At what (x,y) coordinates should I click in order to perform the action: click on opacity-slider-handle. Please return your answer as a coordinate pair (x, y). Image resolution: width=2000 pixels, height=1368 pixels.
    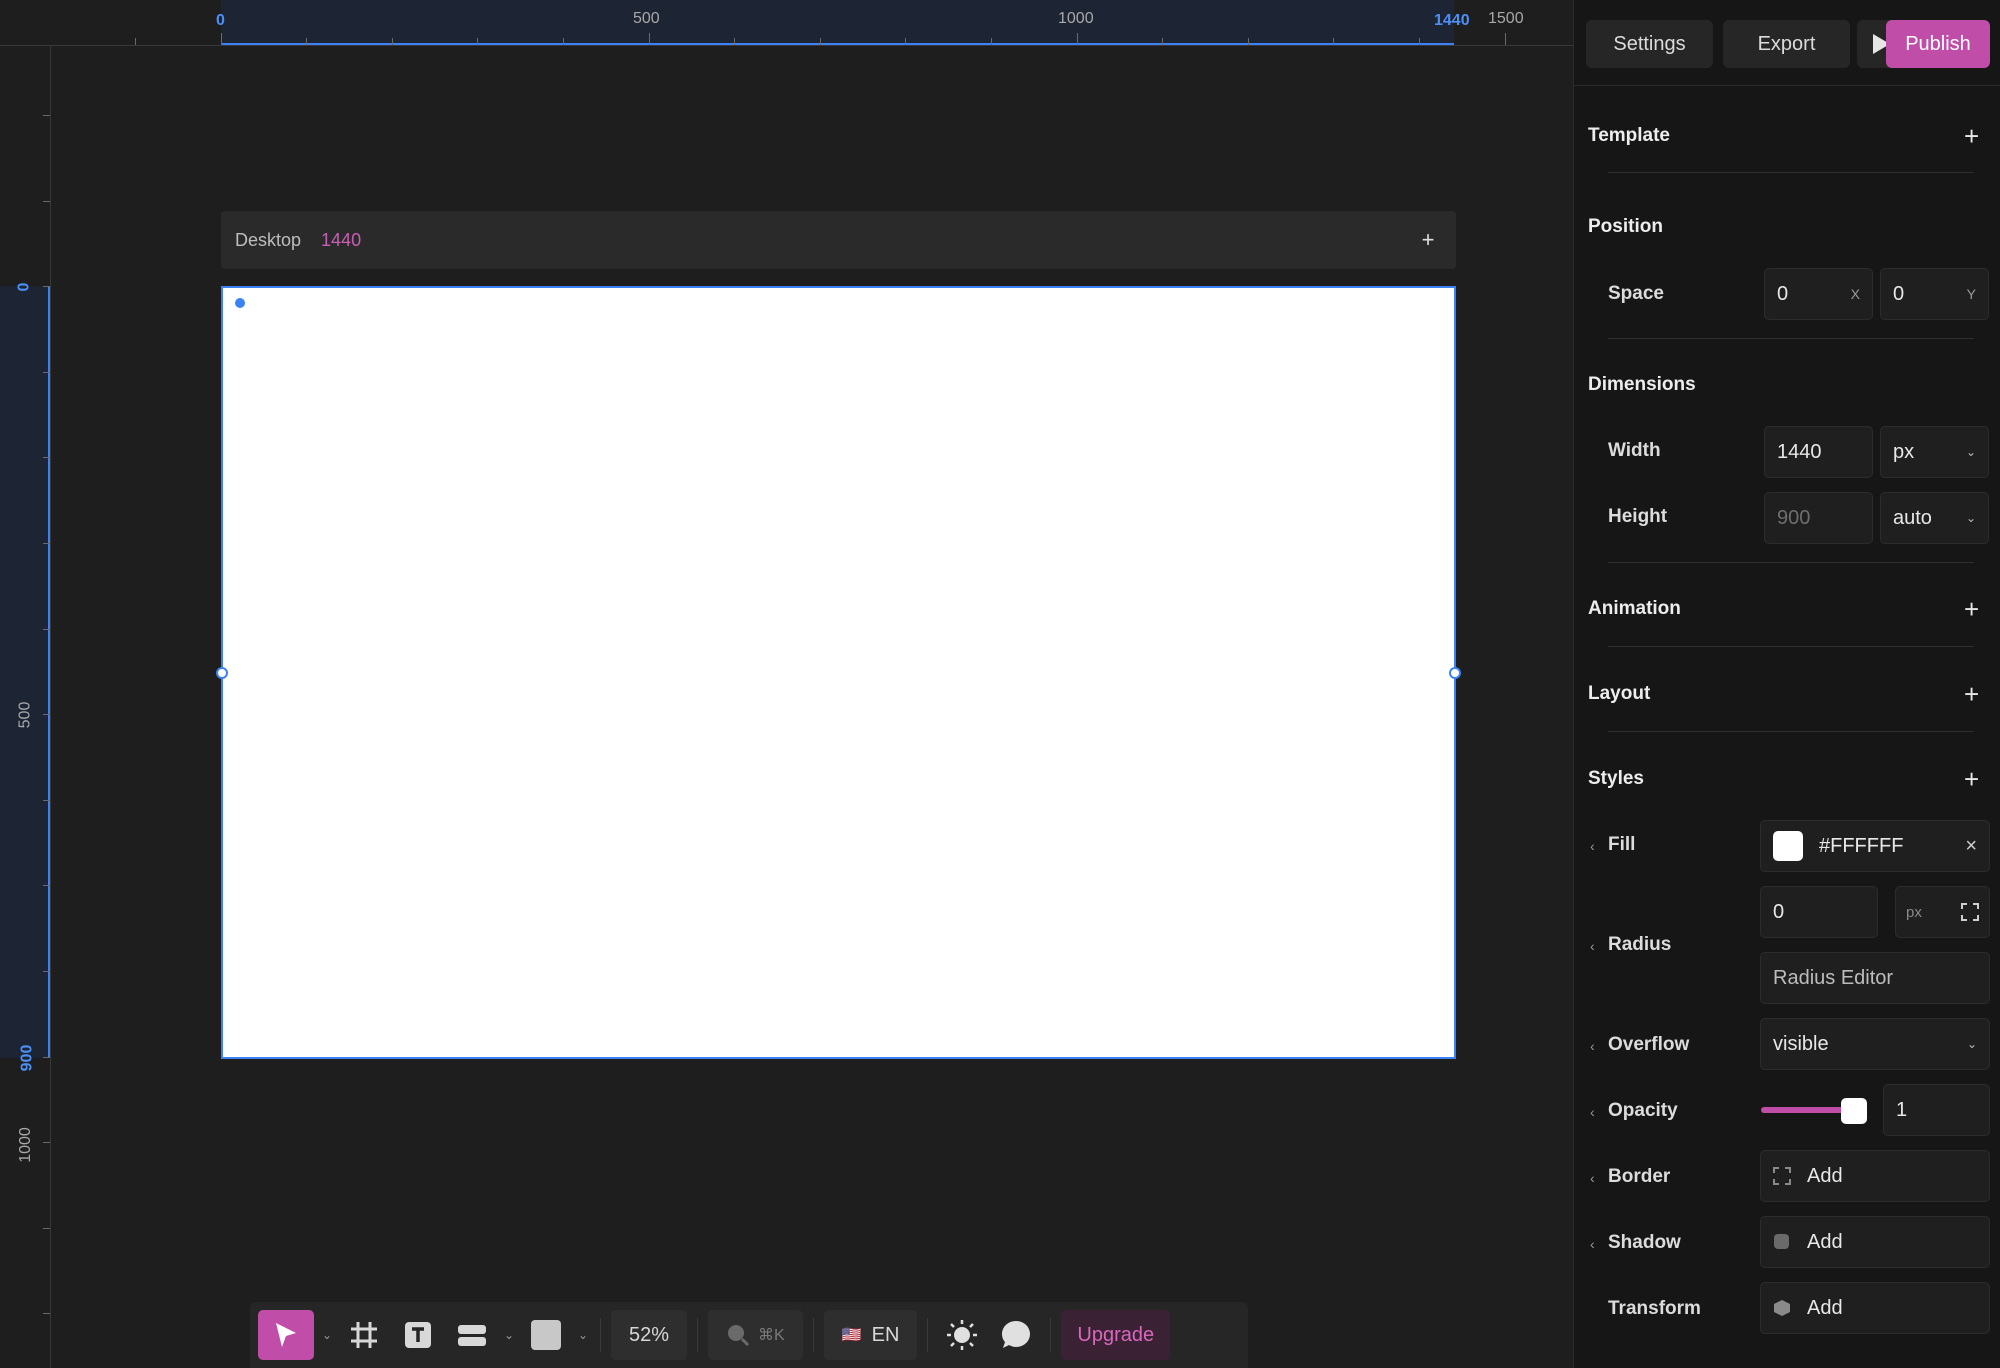
    Looking at the image, I should click on (1854, 1111).